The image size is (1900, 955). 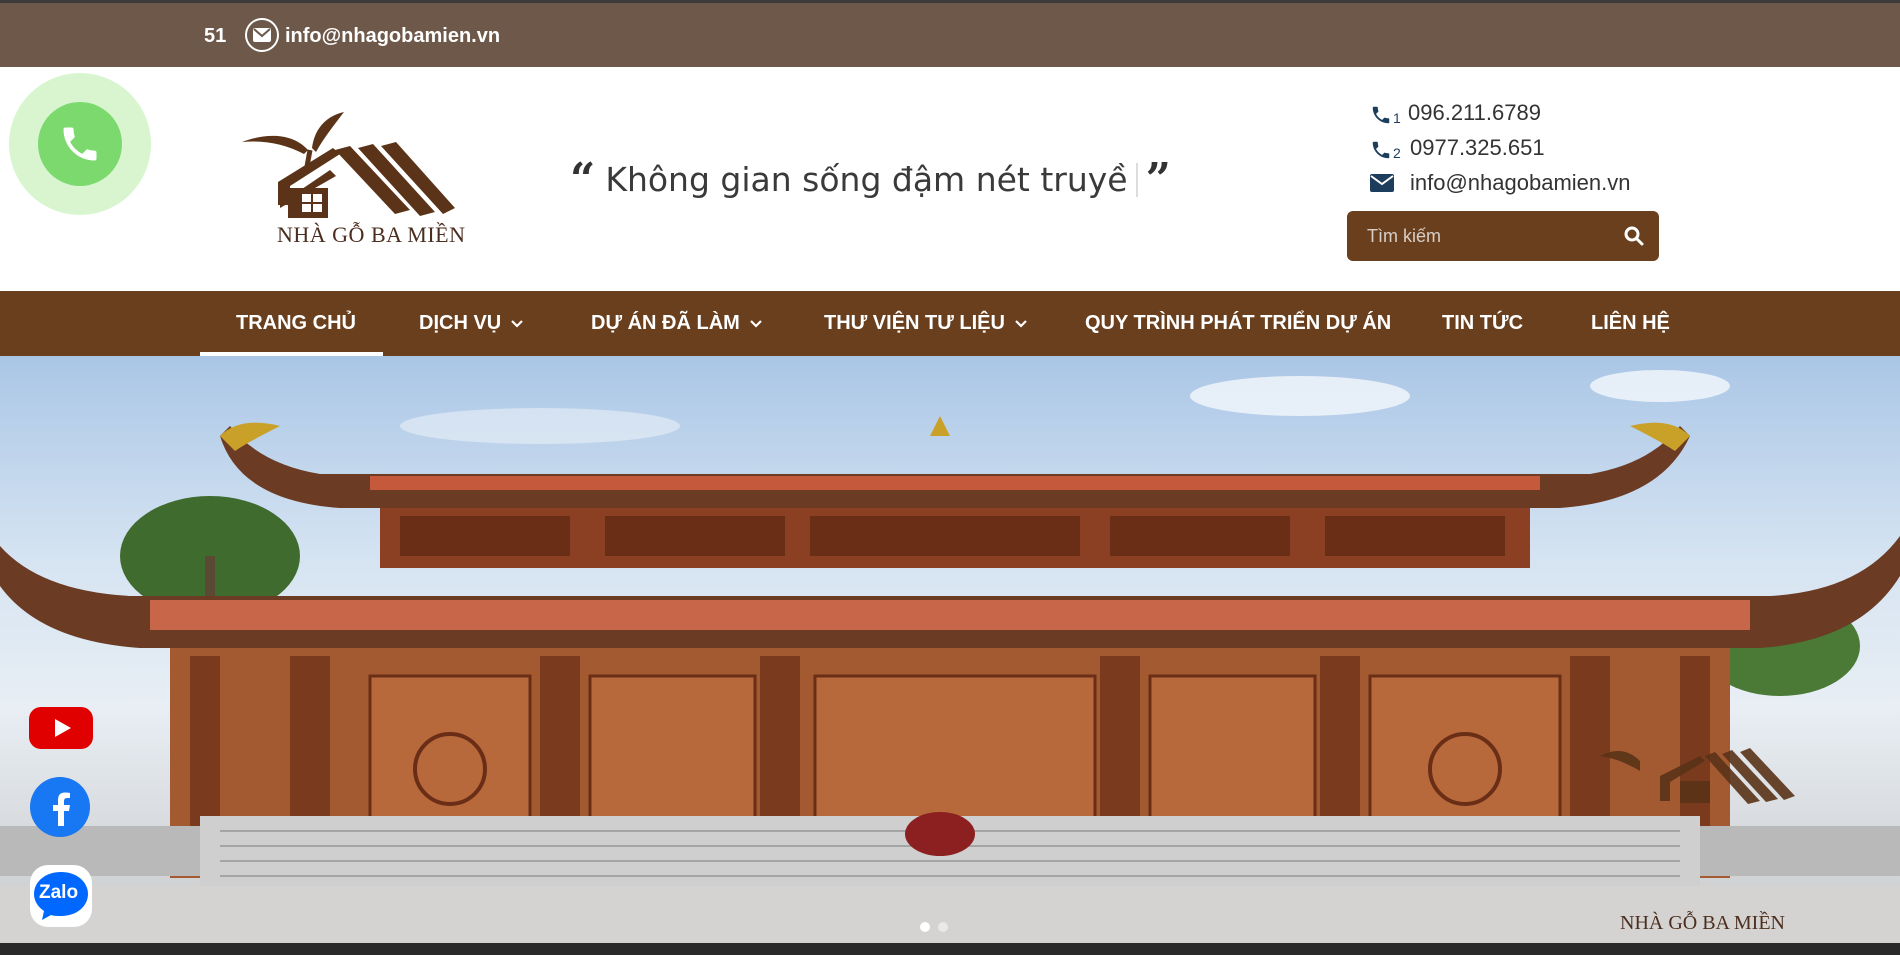 What do you see at coordinates (925, 927) in the screenshot?
I see `slider-dot-active` at bounding box center [925, 927].